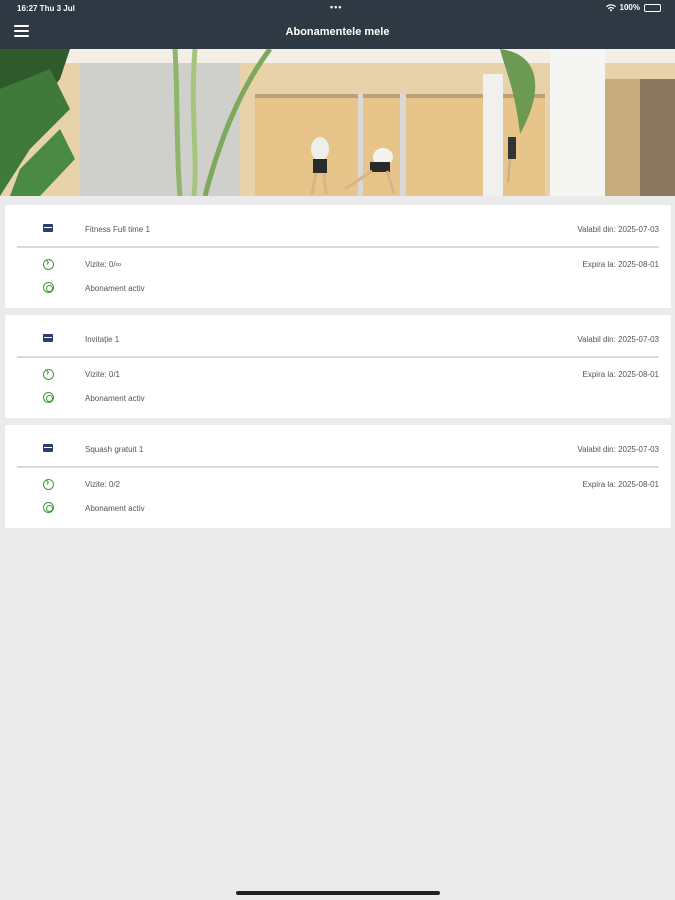  What do you see at coordinates (629, 7) in the screenshot?
I see `battery-percent: 100%` at bounding box center [629, 7].